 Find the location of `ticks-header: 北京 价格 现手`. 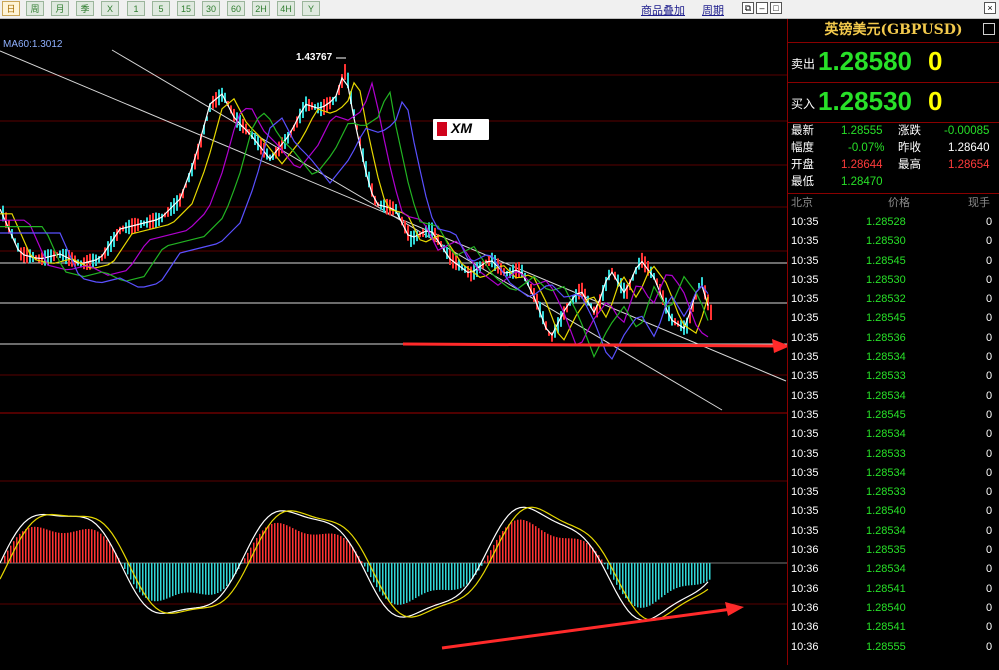

ticks-header: 北京 价格 现手 is located at coordinates (890, 203).